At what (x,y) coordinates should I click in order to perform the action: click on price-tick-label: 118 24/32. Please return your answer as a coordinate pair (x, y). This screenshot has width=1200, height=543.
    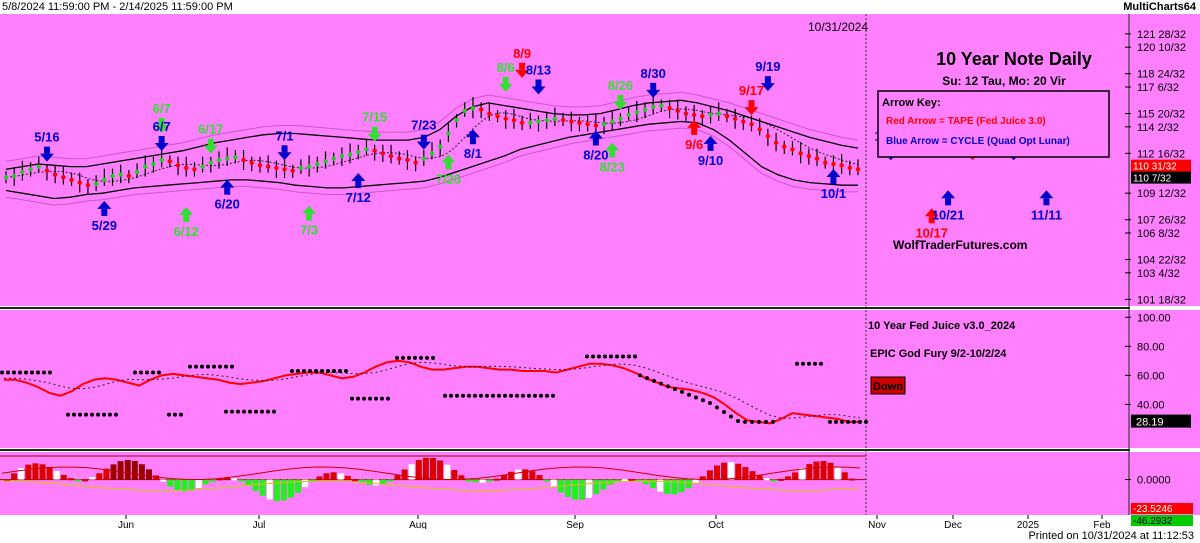
    Looking at the image, I should click on (1161, 75).